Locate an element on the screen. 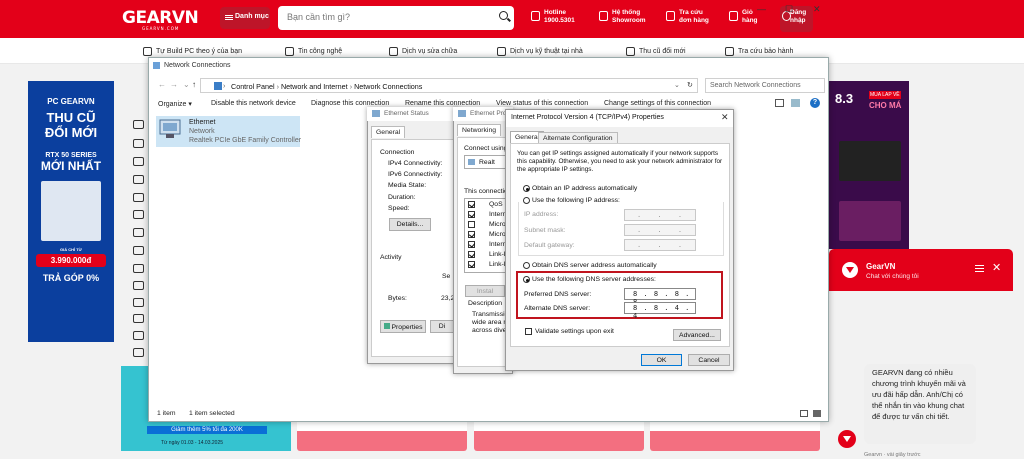  rename-command: Rename this connection is located at coordinates (442, 103).